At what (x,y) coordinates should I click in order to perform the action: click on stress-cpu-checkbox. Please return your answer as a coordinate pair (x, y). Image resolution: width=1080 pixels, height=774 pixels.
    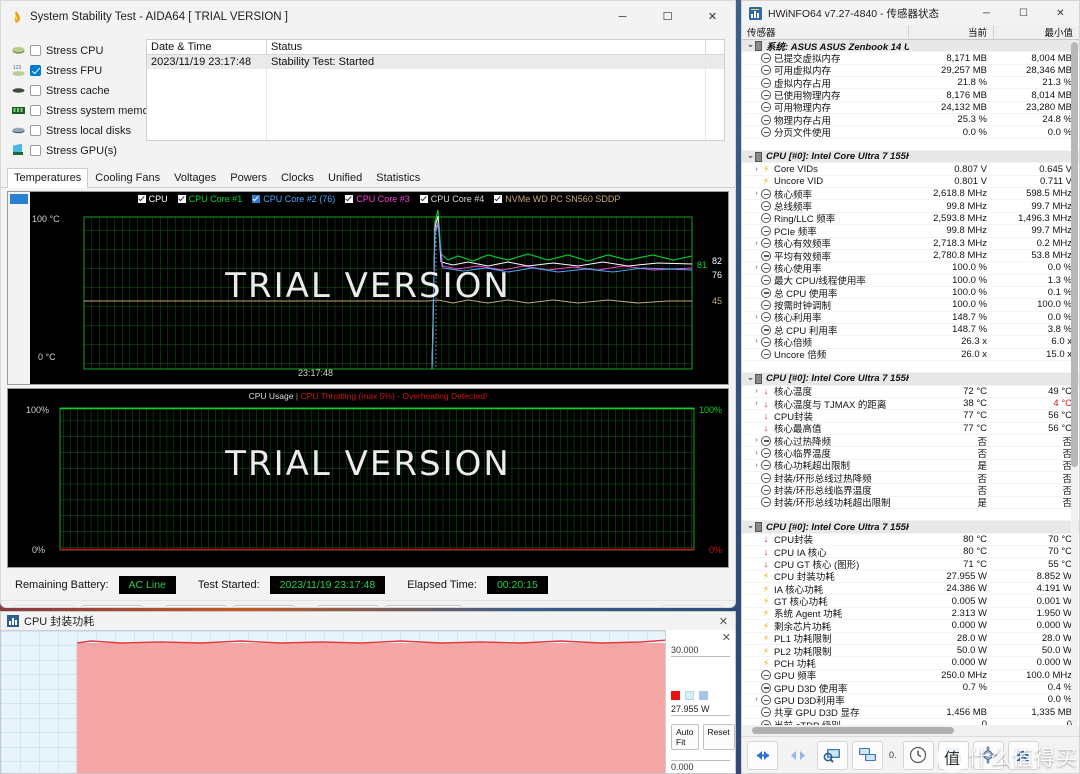
    Looking at the image, I should click on (35, 50).